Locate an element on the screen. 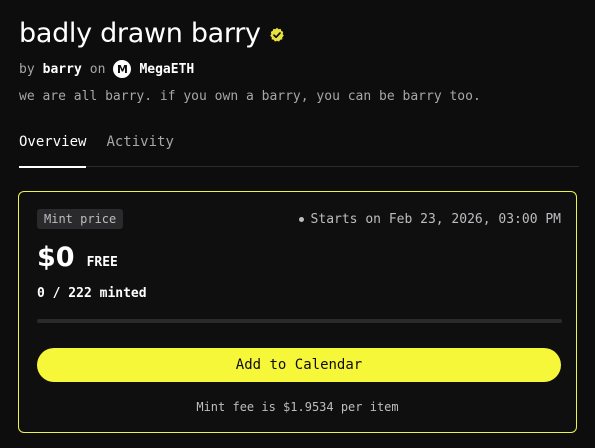 This screenshot has height=448, width=595. price-row: $0 FREE is located at coordinates (77, 257).